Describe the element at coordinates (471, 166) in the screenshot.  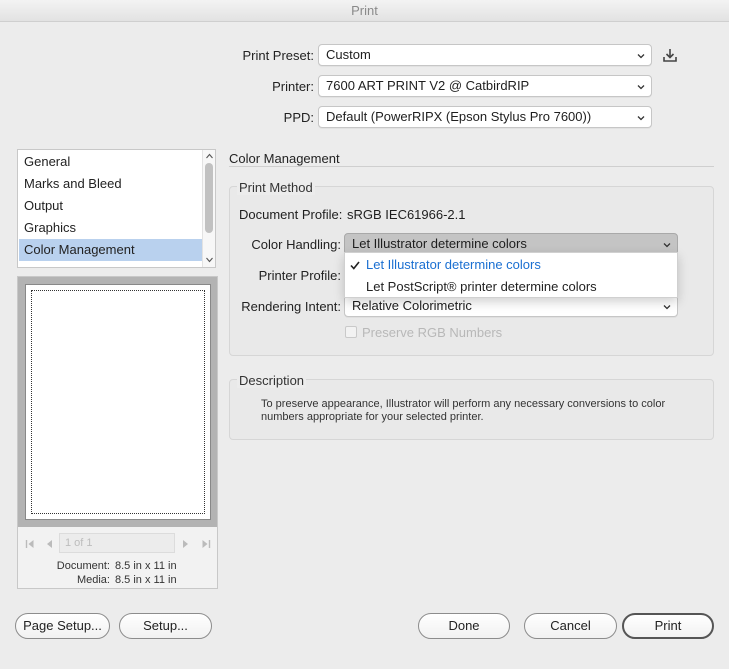
I see `section-divider` at that location.